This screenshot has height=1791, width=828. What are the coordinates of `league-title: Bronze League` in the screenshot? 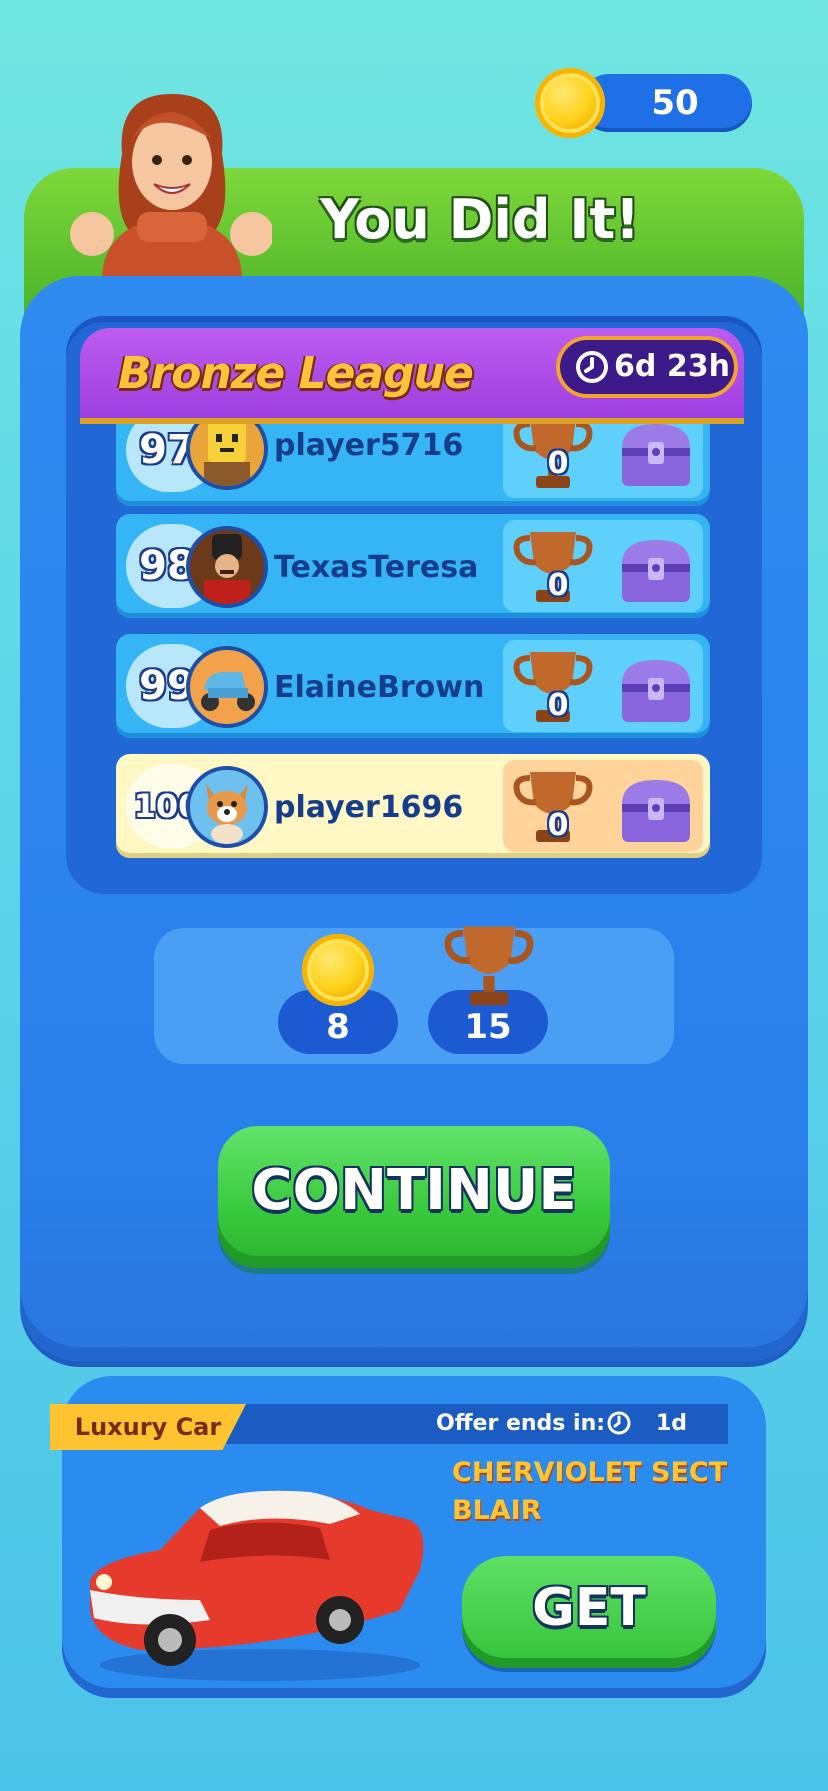 It's located at (296, 373).